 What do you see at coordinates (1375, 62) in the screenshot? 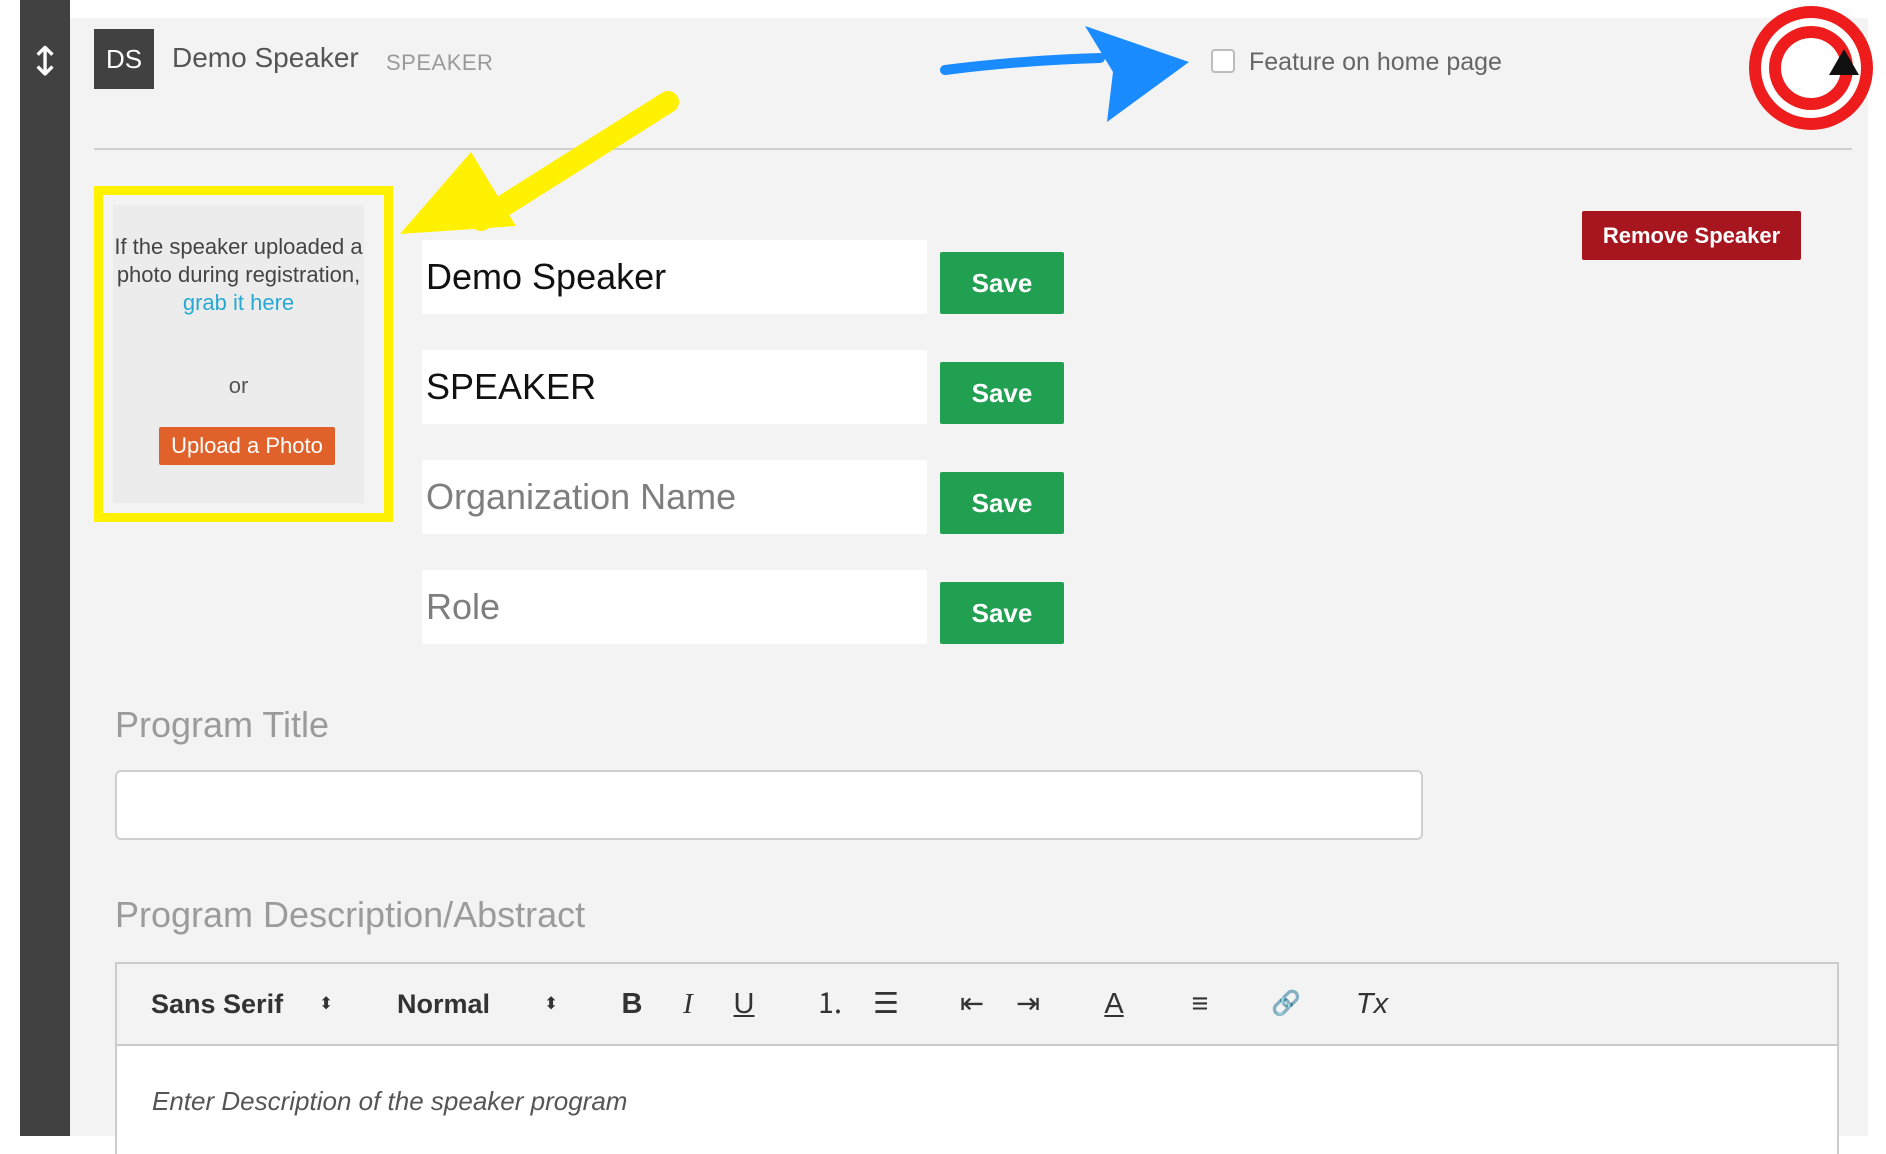
I see `feature-home-label: Feature on home page` at bounding box center [1375, 62].